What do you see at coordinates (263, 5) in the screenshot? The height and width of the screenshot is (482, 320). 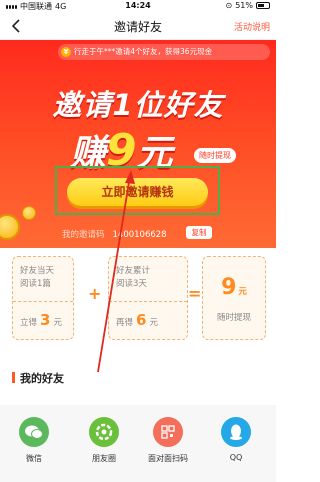 I see `battery-icon` at bounding box center [263, 5].